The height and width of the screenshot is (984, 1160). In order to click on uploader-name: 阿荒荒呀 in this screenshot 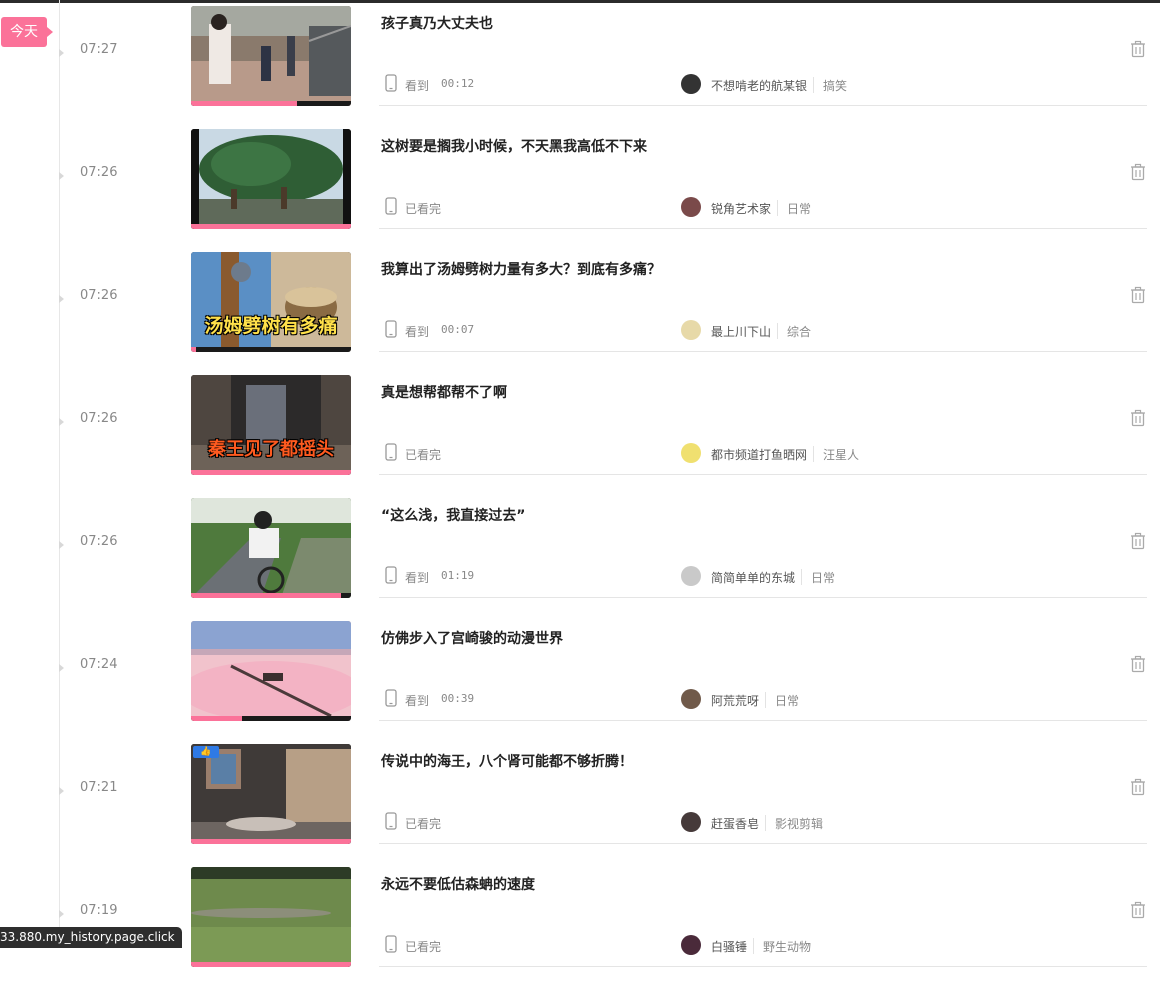, I will do `click(735, 700)`.